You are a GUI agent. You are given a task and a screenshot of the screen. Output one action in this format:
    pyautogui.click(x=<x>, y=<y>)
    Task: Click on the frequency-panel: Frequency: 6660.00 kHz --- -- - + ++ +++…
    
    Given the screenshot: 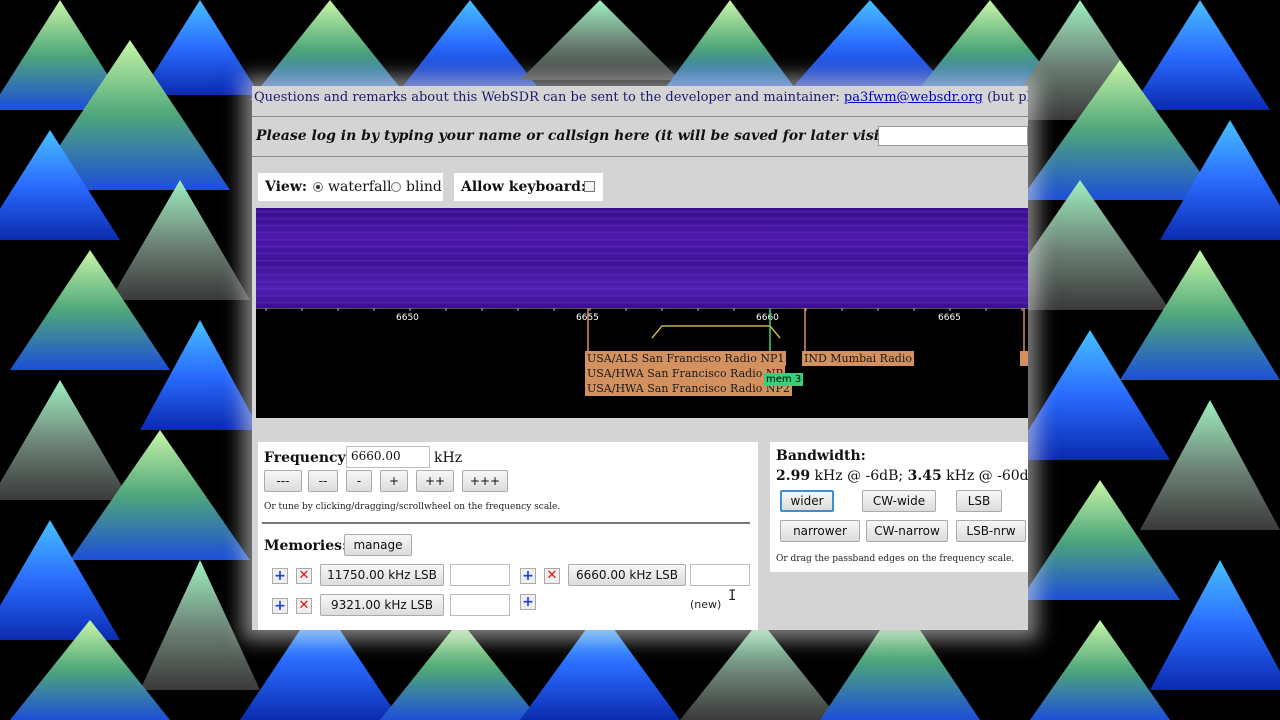 What is the action you would take?
    pyautogui.click(x=508, y=536)
    